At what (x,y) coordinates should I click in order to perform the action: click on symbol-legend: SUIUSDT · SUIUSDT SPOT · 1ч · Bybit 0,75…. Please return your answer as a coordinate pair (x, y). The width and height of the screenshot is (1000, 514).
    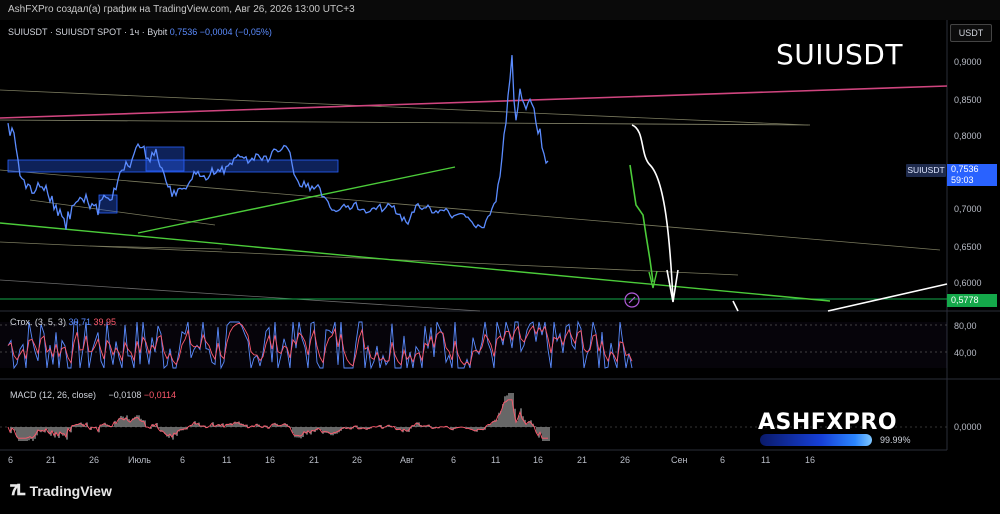
    Looking at the image, I should click on (140, 32).